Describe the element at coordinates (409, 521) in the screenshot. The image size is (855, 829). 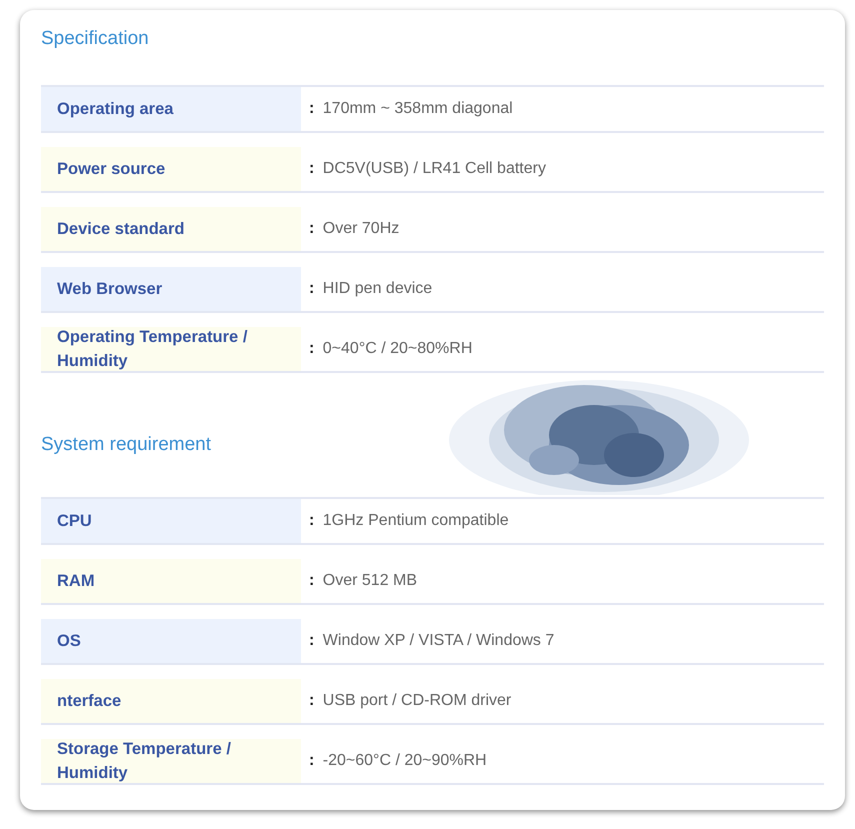
I see `row-value: : 1GHz Pentium compatible` at that location.